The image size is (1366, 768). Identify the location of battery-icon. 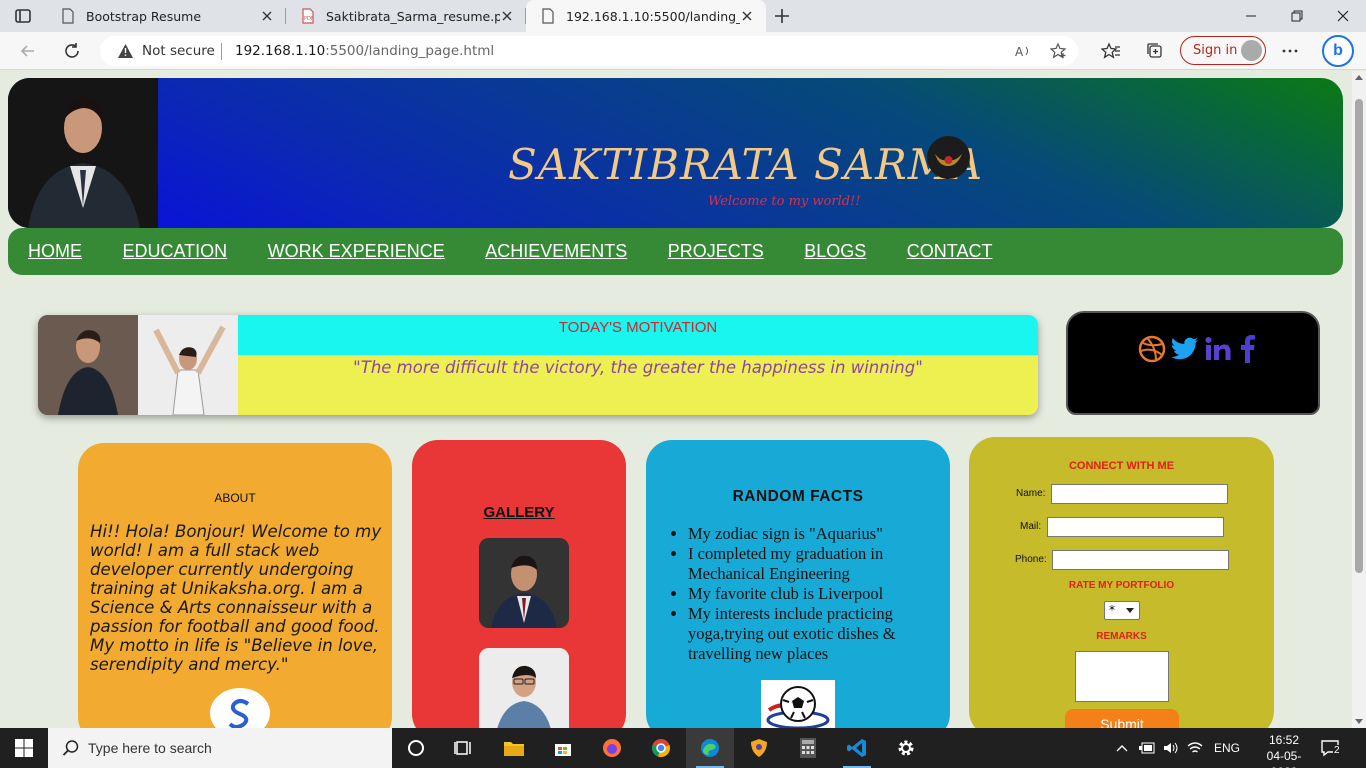
(1147, 748).